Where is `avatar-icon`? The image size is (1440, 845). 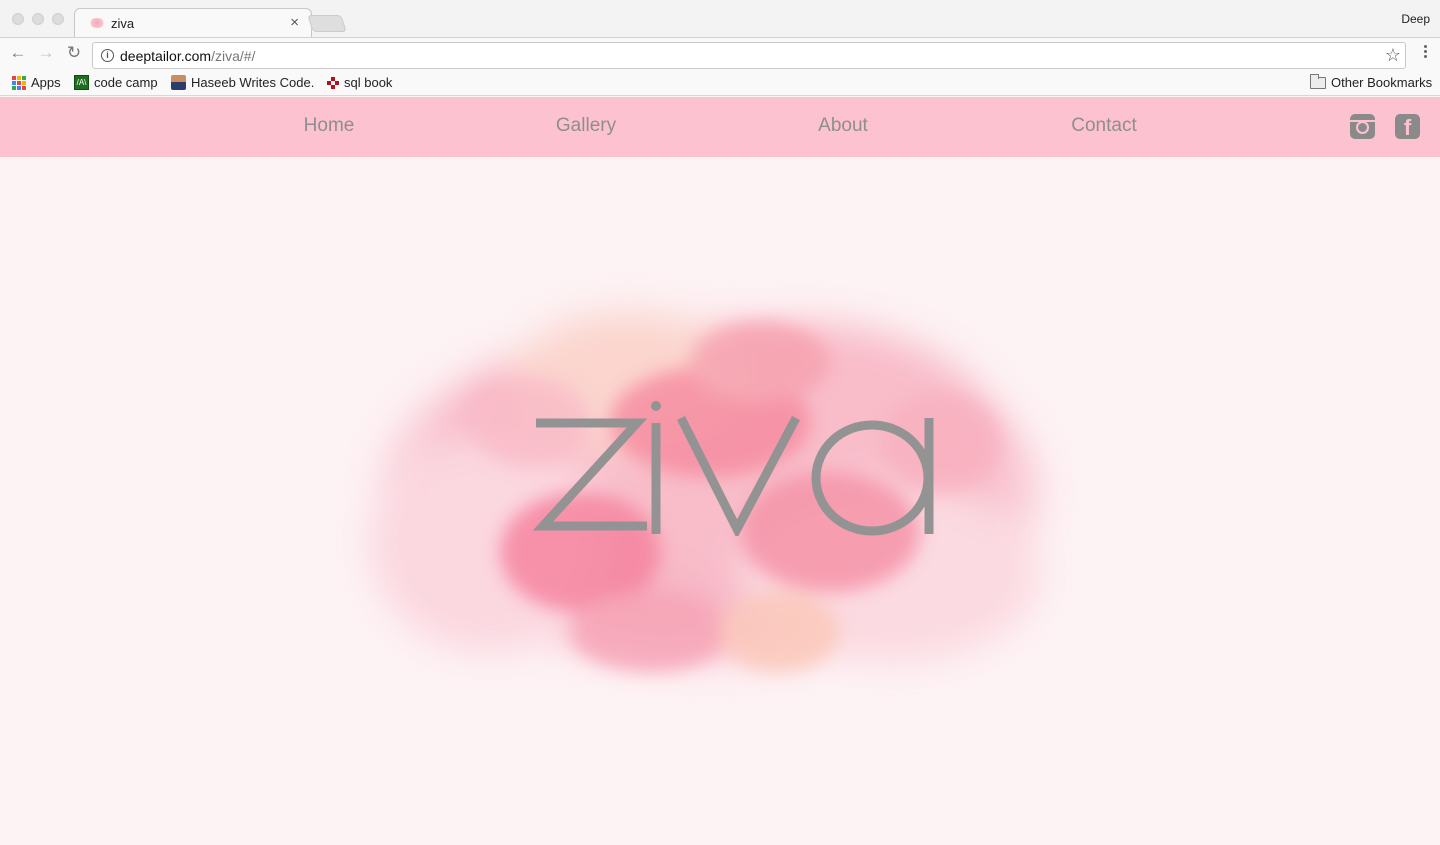
avatar-icon is located at coordinates (178, 82).